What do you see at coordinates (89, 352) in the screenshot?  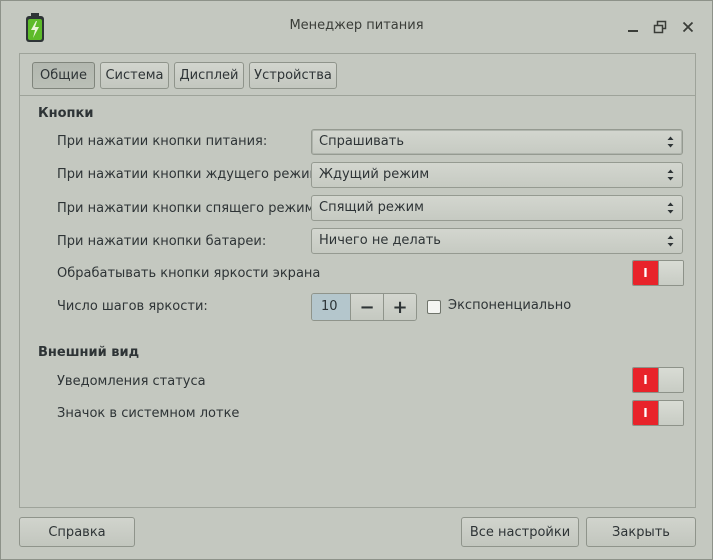 I see `section-title-appearance: Внешний вид` at bounding box center [89, 352].